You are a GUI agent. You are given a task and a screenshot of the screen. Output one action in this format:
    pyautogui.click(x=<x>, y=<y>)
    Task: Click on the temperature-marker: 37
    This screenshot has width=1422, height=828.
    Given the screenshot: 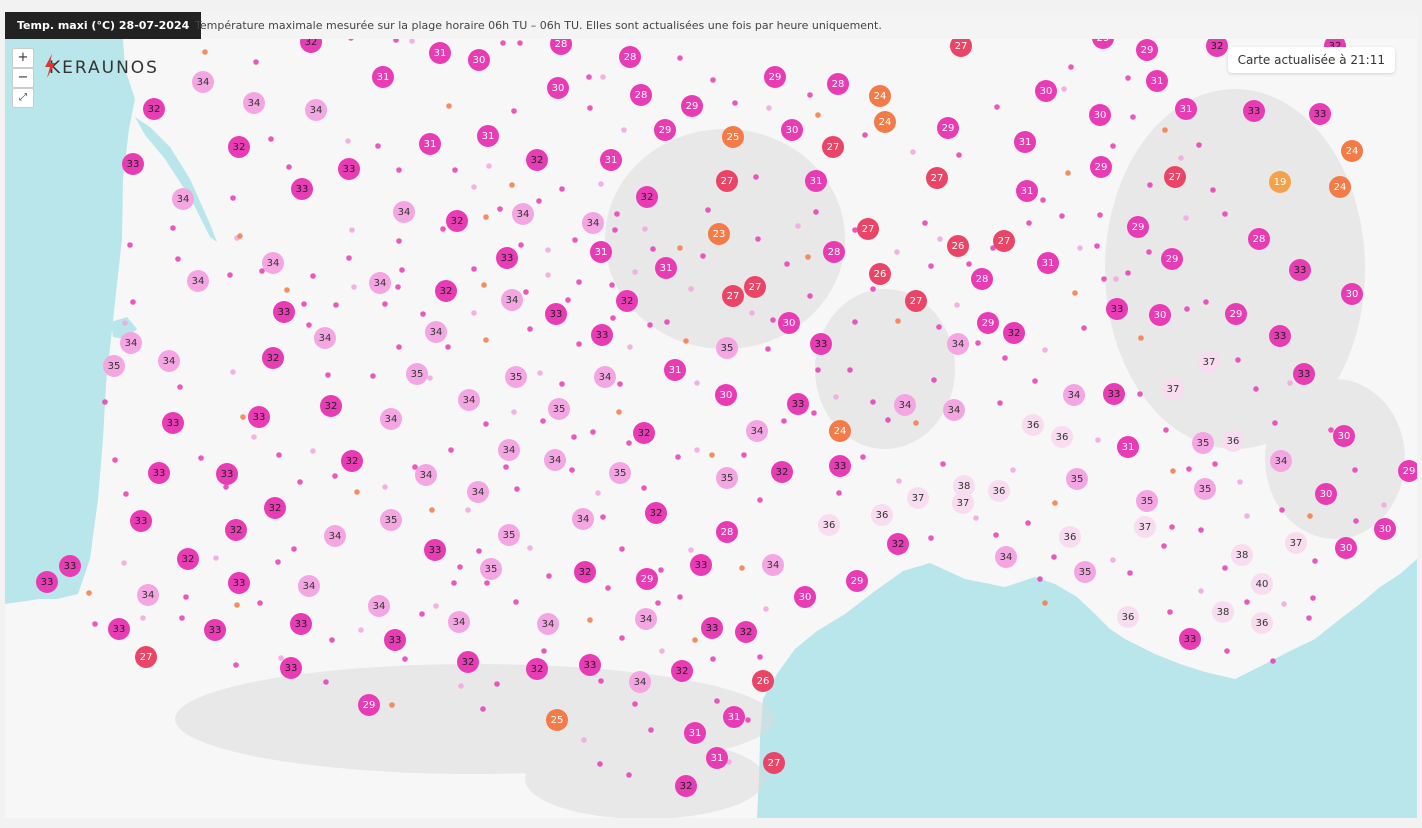 What is the action you would take?
    pyautogui.click(x=1173, y=389)
    